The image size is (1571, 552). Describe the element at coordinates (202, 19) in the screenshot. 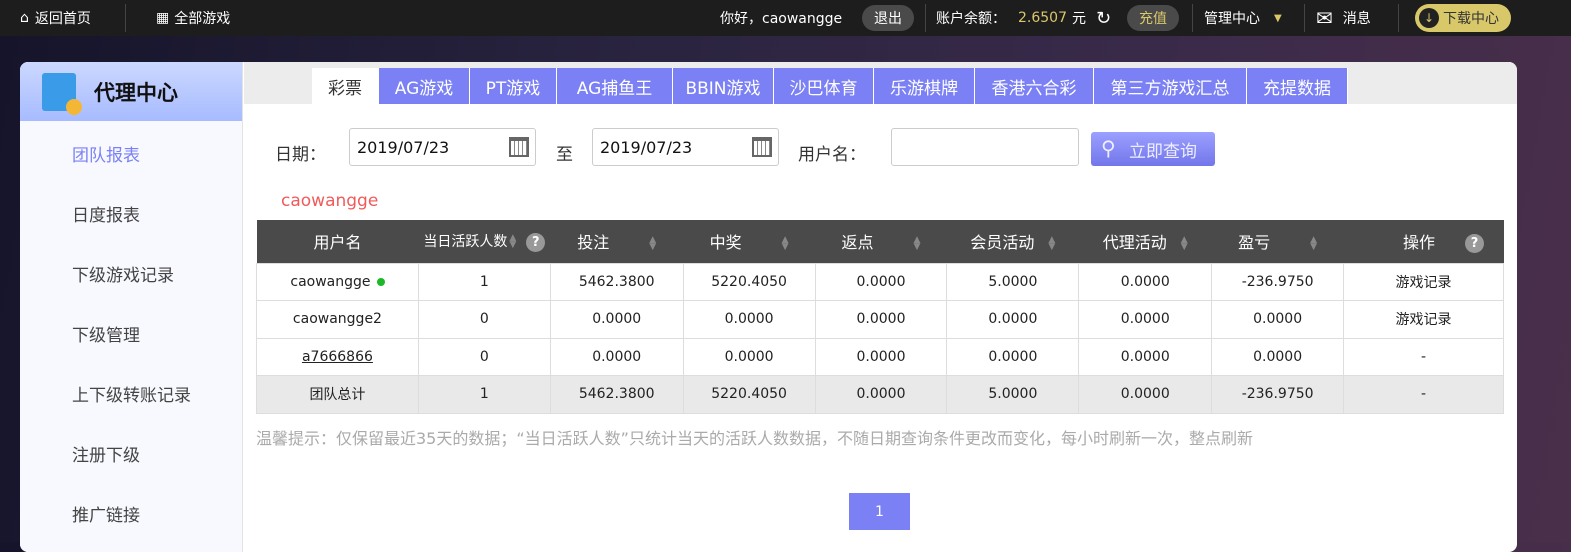

I see `all-games-label: 全部游戏` at that location.